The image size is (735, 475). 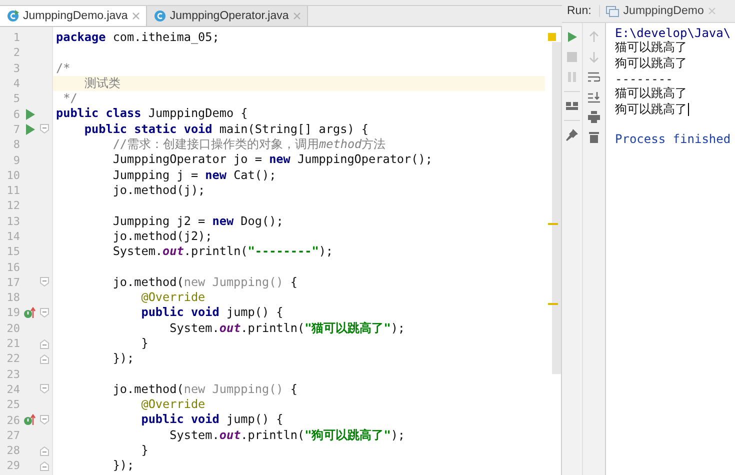 What do you see at coordinates (16, 145) in the screenshot?
I see `line-number: 8` at bounding box center [16, 145].